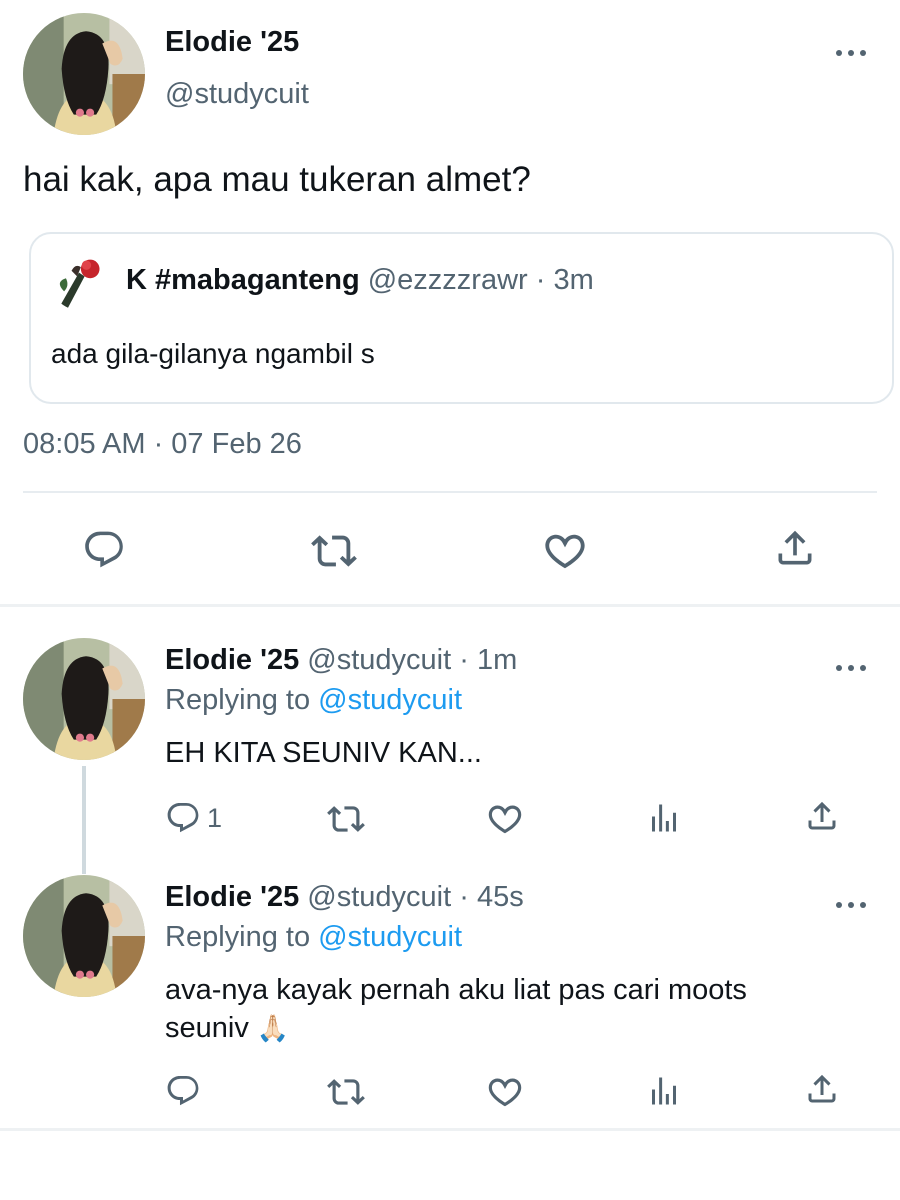  I want to click on reply-header: Elodie '25 @studycuit · 45s, so click(344, 897).